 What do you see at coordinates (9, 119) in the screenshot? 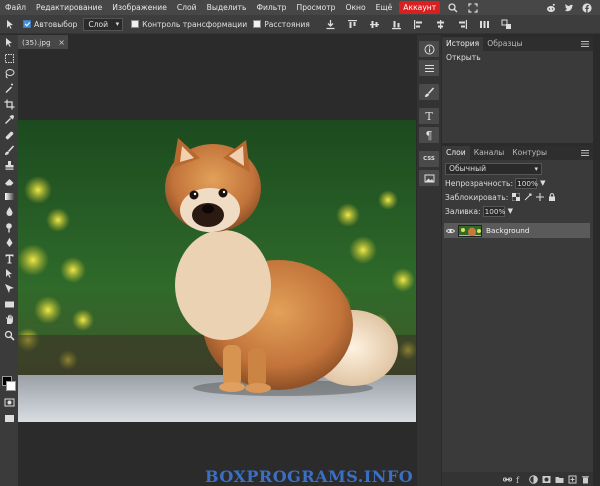
I see `eyedropper-tool-icon` at bounding box center [9, 119].